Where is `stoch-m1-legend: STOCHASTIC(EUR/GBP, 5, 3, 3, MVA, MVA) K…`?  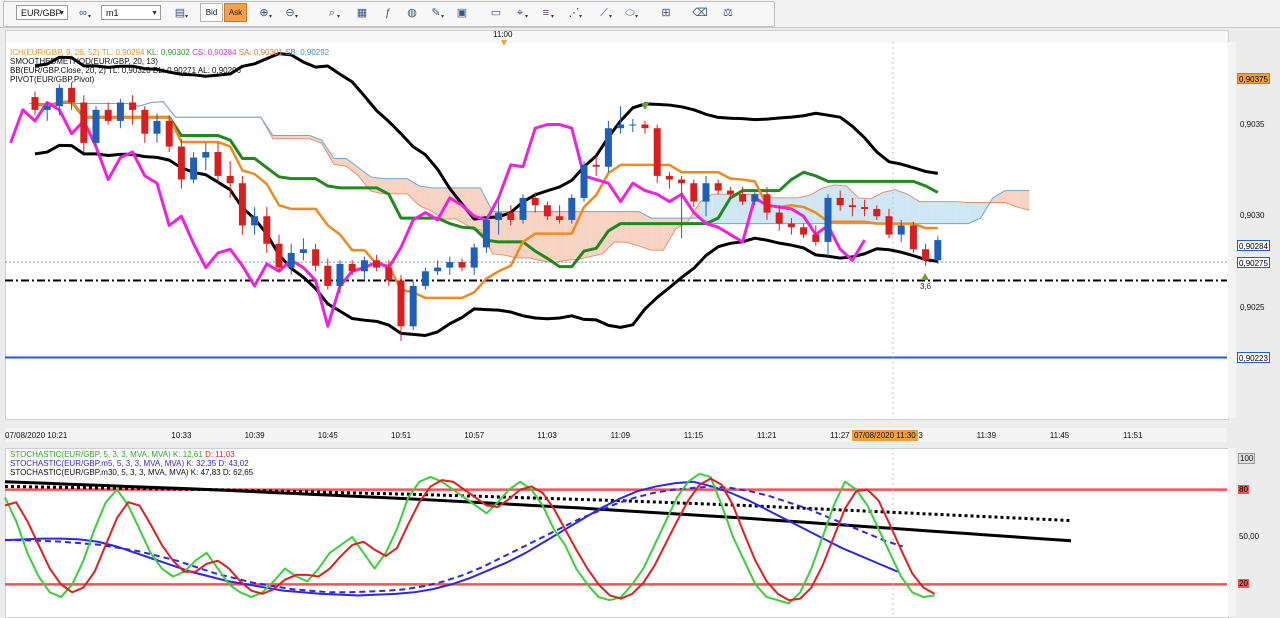
stoch-m1-legend: STOCHASTIC(EUR/GBP, 5, 3, 3, MVA, MVA) K… is located at coordinates (131, 454).